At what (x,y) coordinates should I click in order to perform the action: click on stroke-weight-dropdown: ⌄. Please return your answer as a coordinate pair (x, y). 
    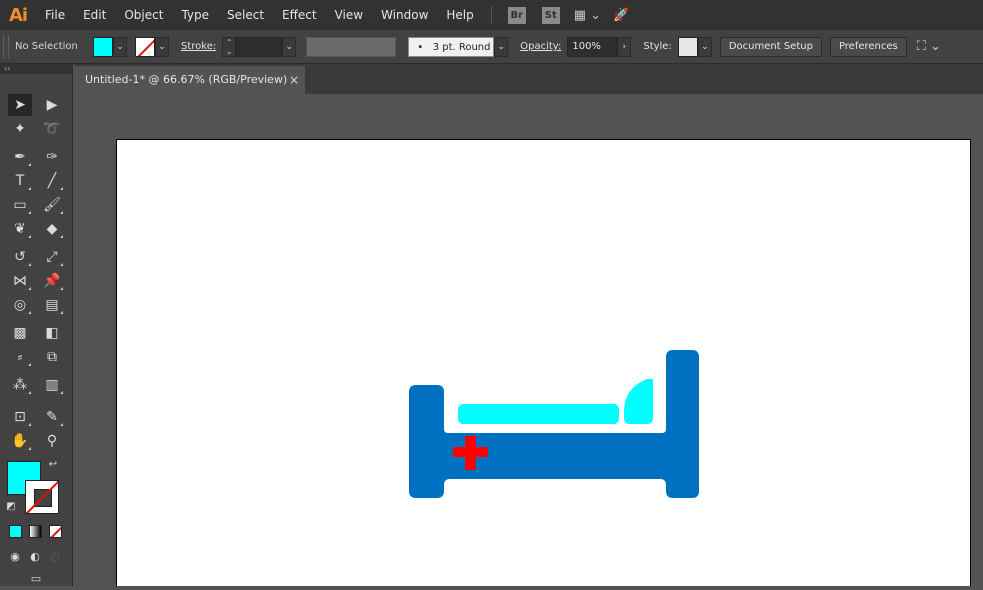
    Looking at the image, I should click on (289, 46).